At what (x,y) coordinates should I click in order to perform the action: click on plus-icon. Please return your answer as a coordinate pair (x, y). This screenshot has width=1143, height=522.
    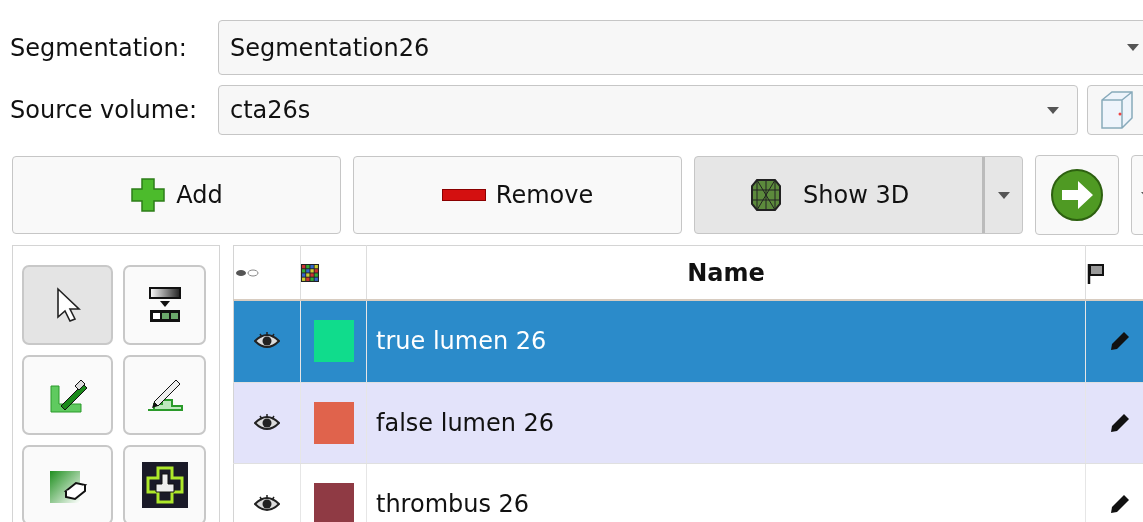
    Looking at the image, I should click on (148, 195).